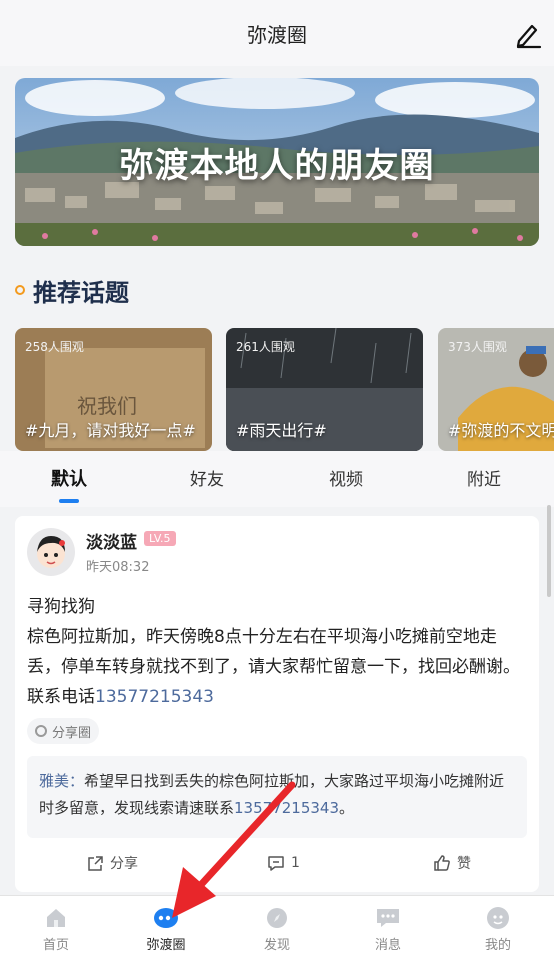 This screenshot has height=959, width=554. What do you see at coordinates (442, 863) in the screenshot?
I see `thumbs-up-icon` at bounding box center [442, 863].